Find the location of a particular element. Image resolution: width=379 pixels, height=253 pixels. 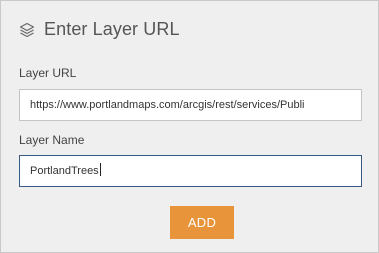

panel-header: Enter Layer URL is located at coordinates (99, 29).